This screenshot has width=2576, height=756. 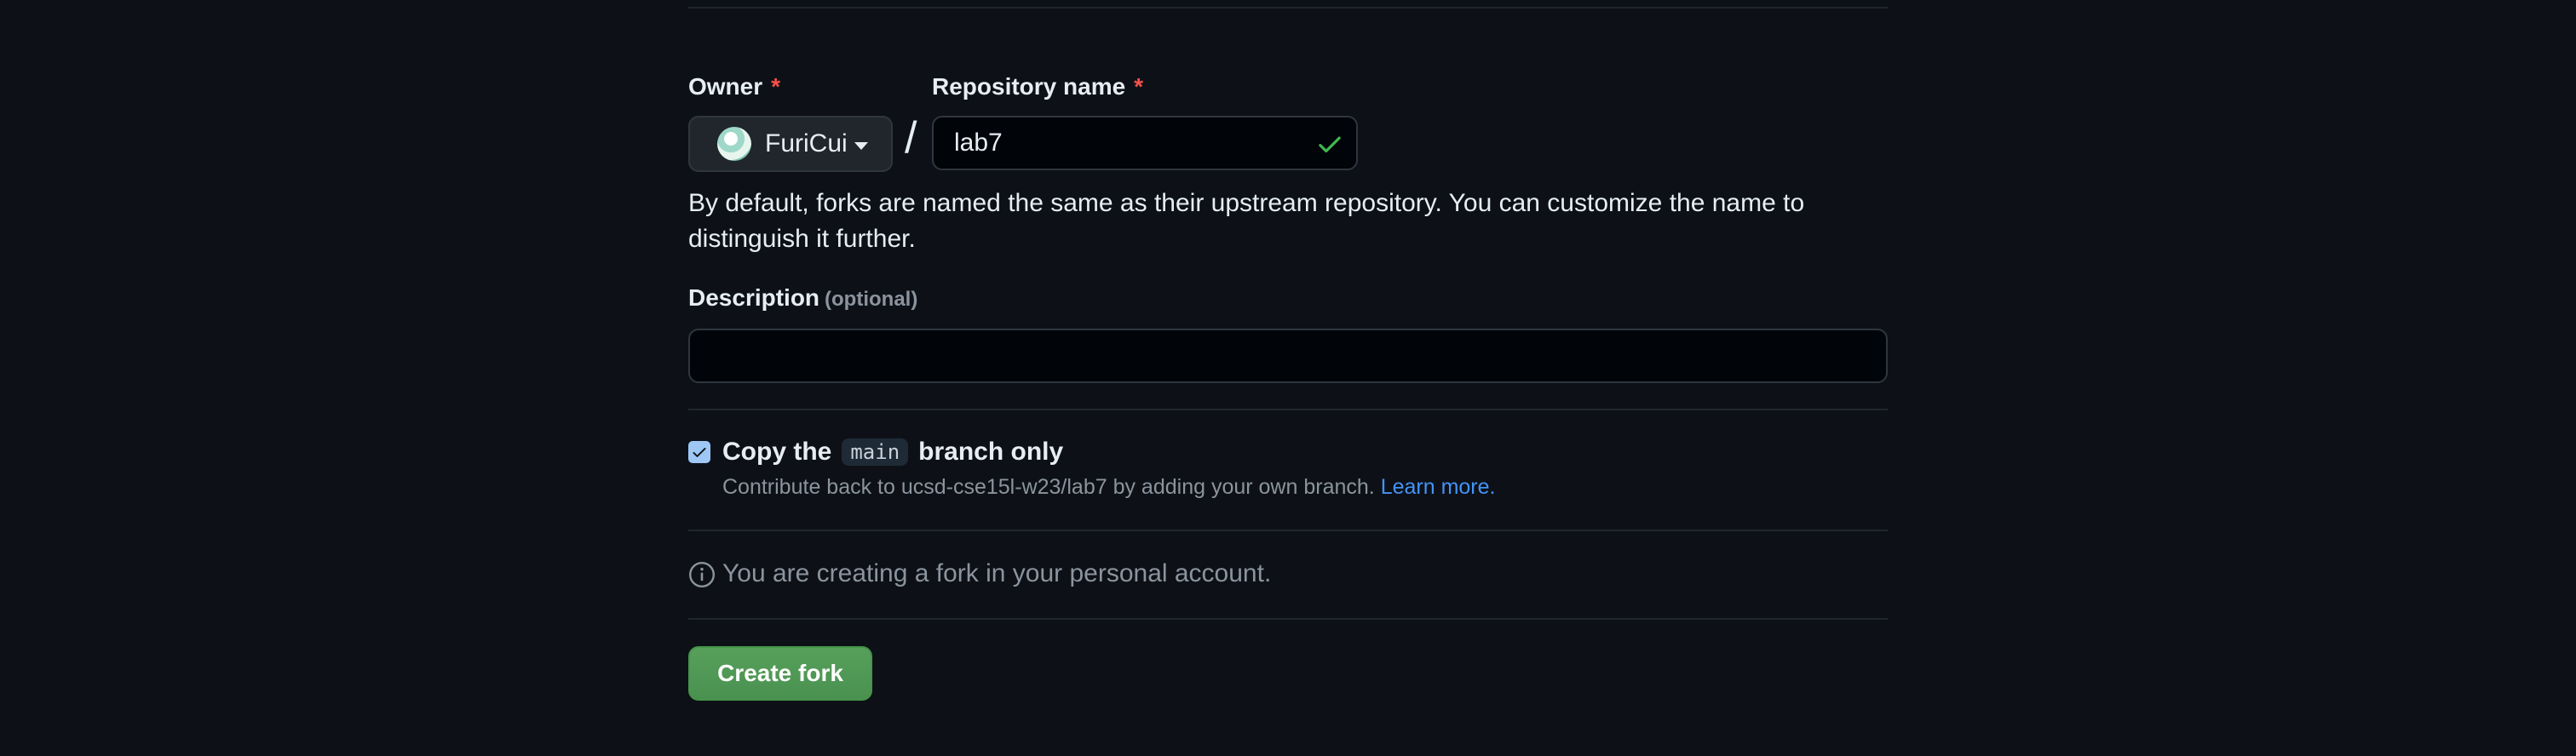 What do you see at coordinates (861, 145) in the screenshot?
I see `caret-down-icon` at bounding box center [861, 145].